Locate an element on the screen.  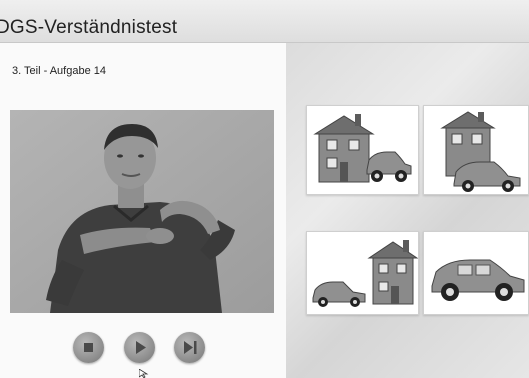
playback-controls is located at coordinates (143, 351).